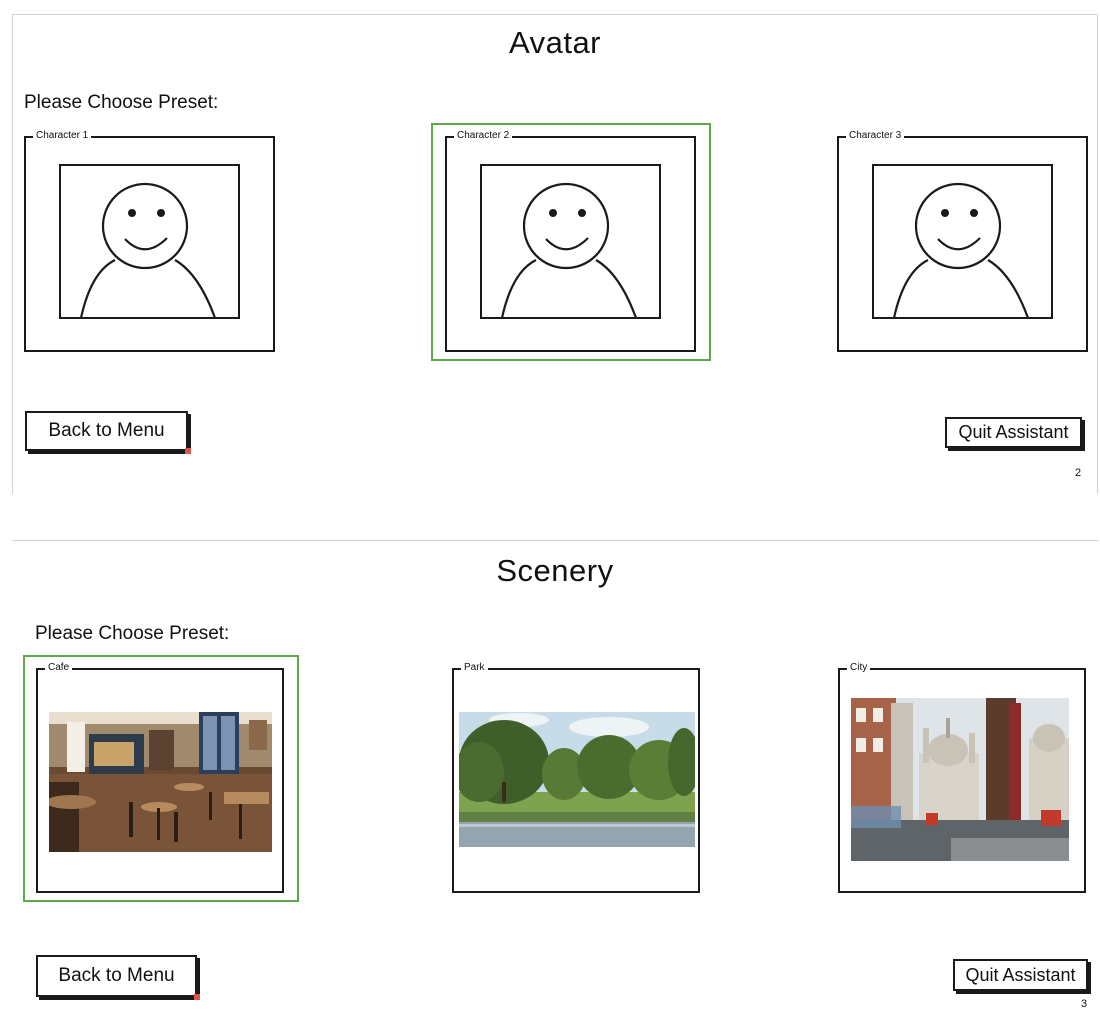 The height and width of the screenshot is (1024, 1100). I want to click on scenery-title: Scenery, so click(555, 570).